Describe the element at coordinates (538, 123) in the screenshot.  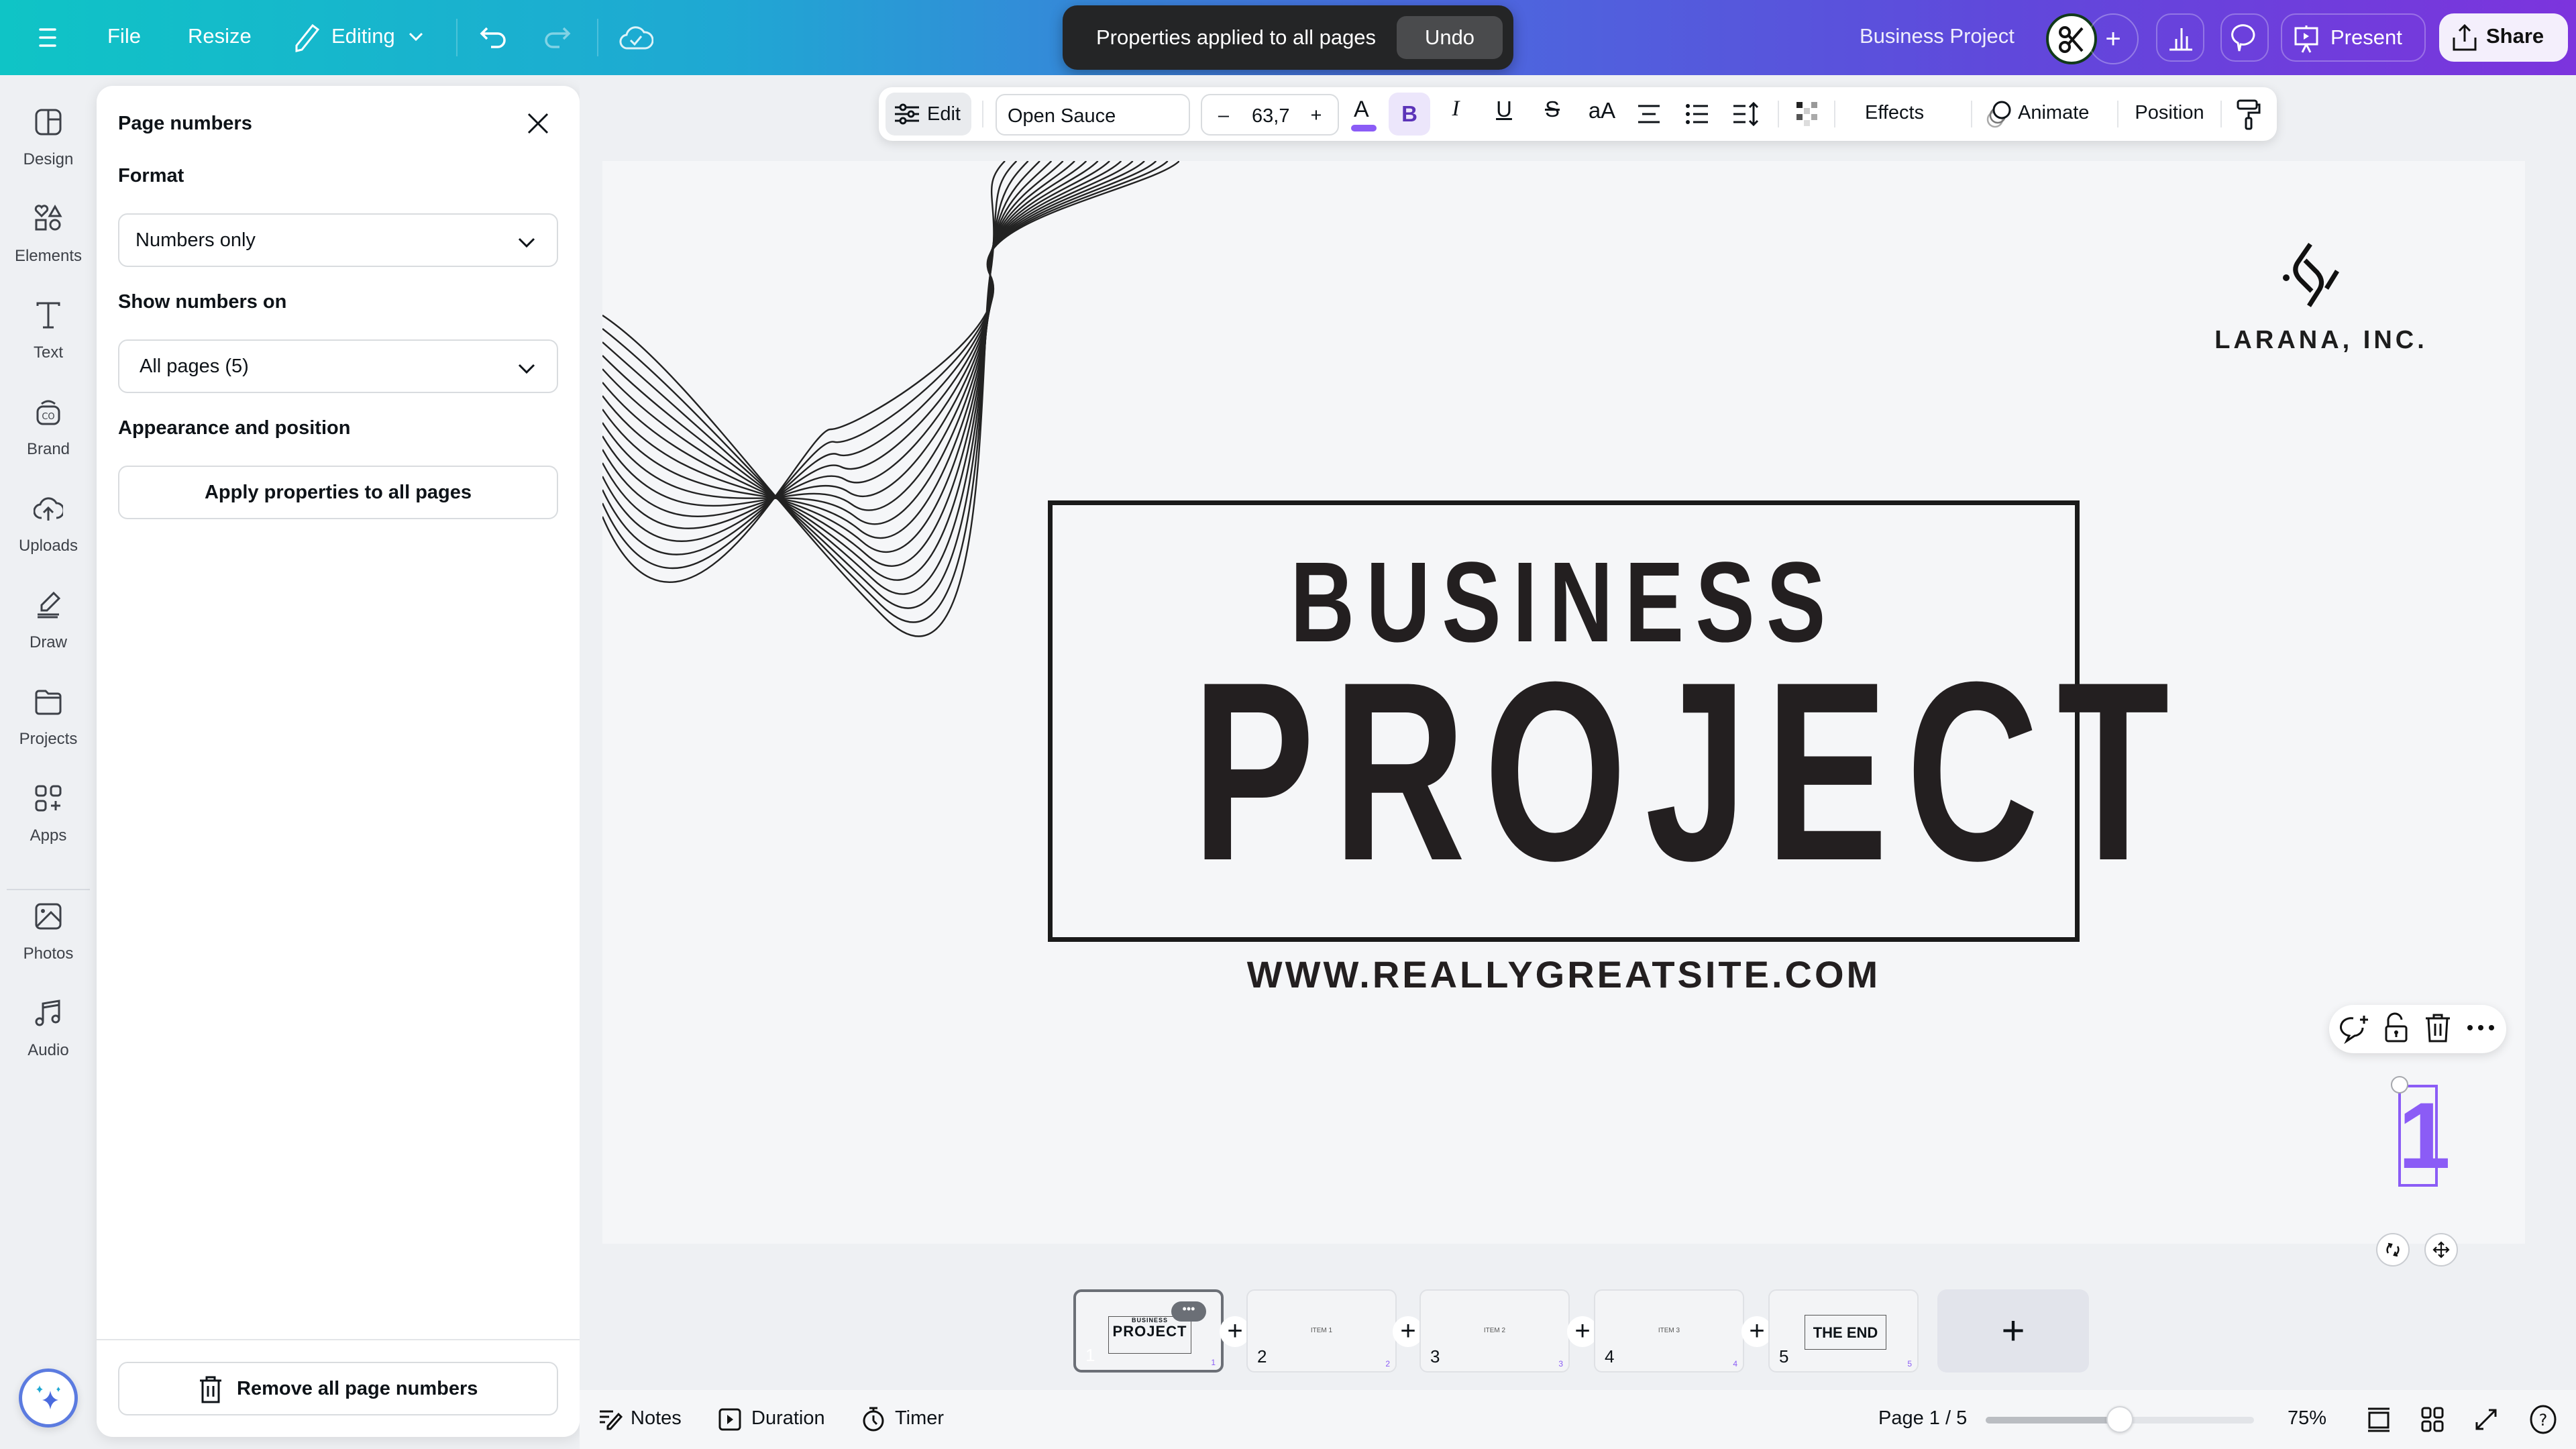
I see `close-icon` at that location.